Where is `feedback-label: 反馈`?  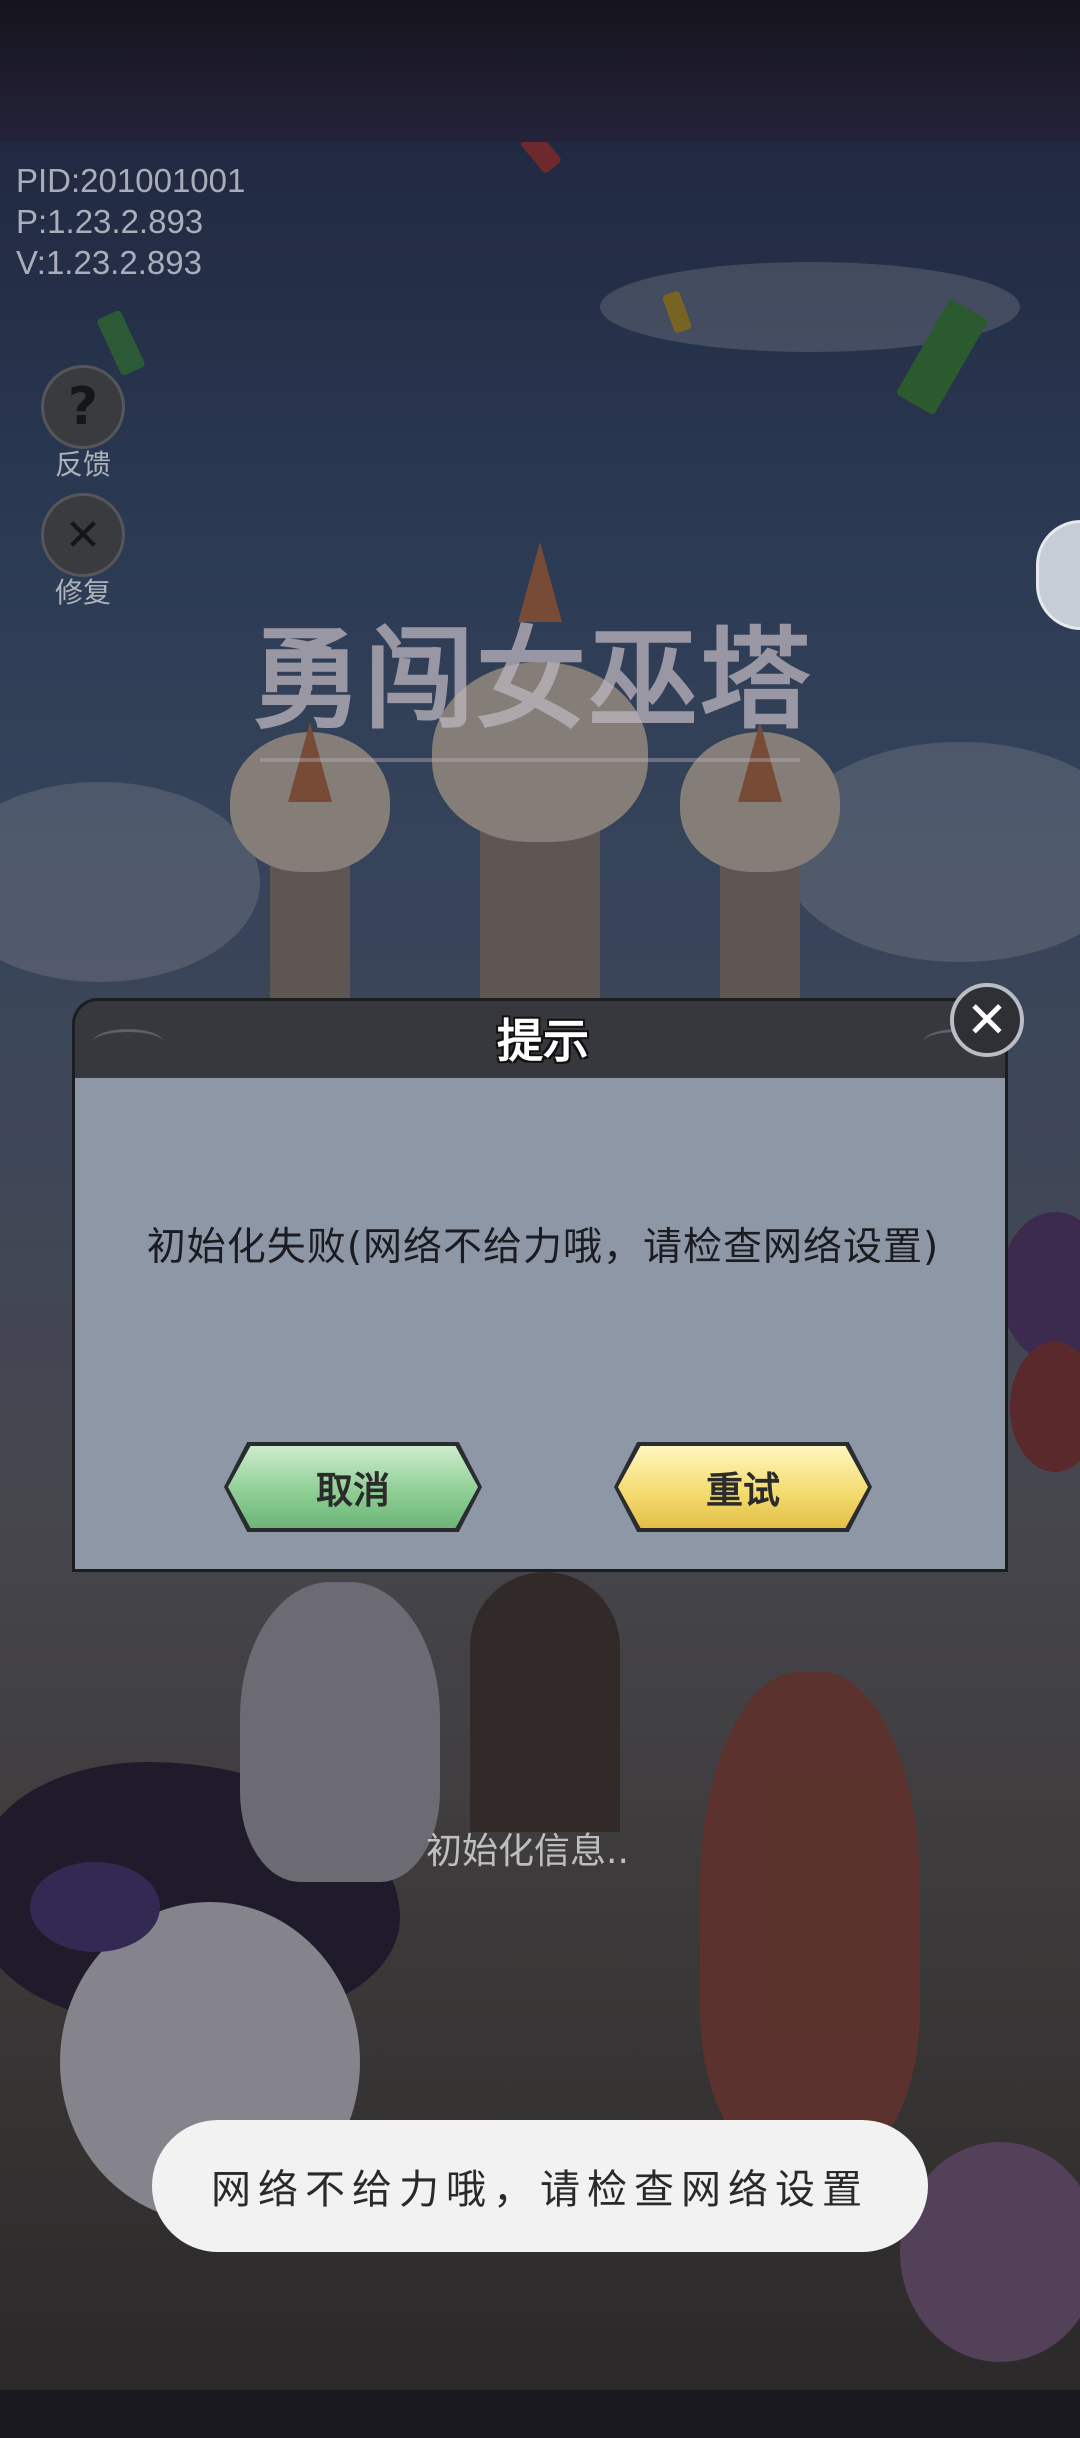 feedback-label: 反馈 is located at coordinates (82, 464).